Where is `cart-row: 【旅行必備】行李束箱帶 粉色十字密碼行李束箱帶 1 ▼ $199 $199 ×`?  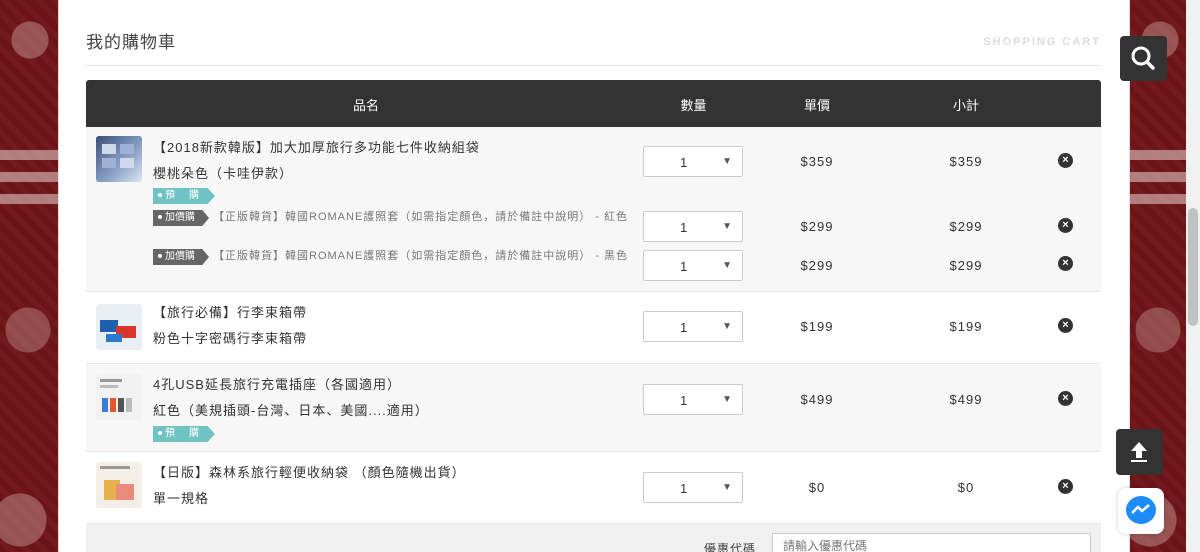
cart-row: 【旅行必備】行李束箱帶 粉色十字密碼行李束箱帶 1 ▼ $199 $199 × is located at coordinates (593, 328).